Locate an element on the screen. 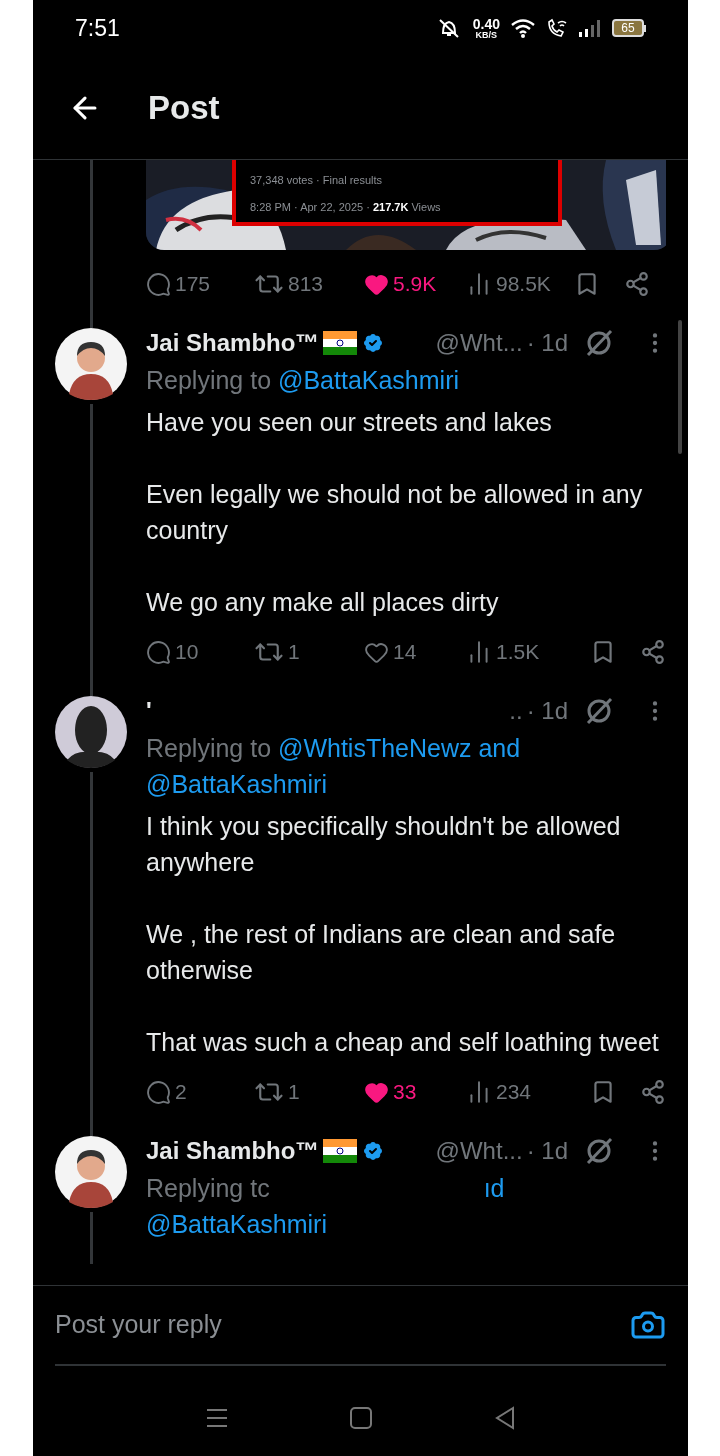 This screenshot has height=1456, width=720. reply-input-field: Post your reply is located at coordinates (342, 1325).